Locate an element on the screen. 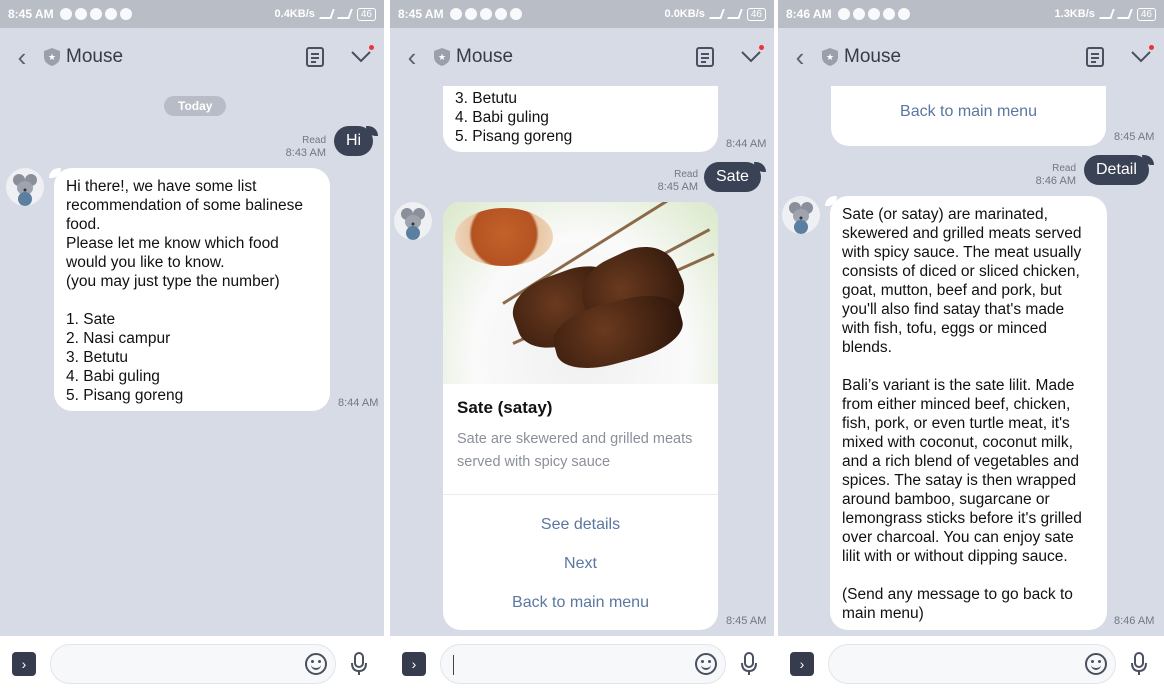  status-bar: 8:45 AM 0.0KB/s 46 is located at coordinates (582, 14).